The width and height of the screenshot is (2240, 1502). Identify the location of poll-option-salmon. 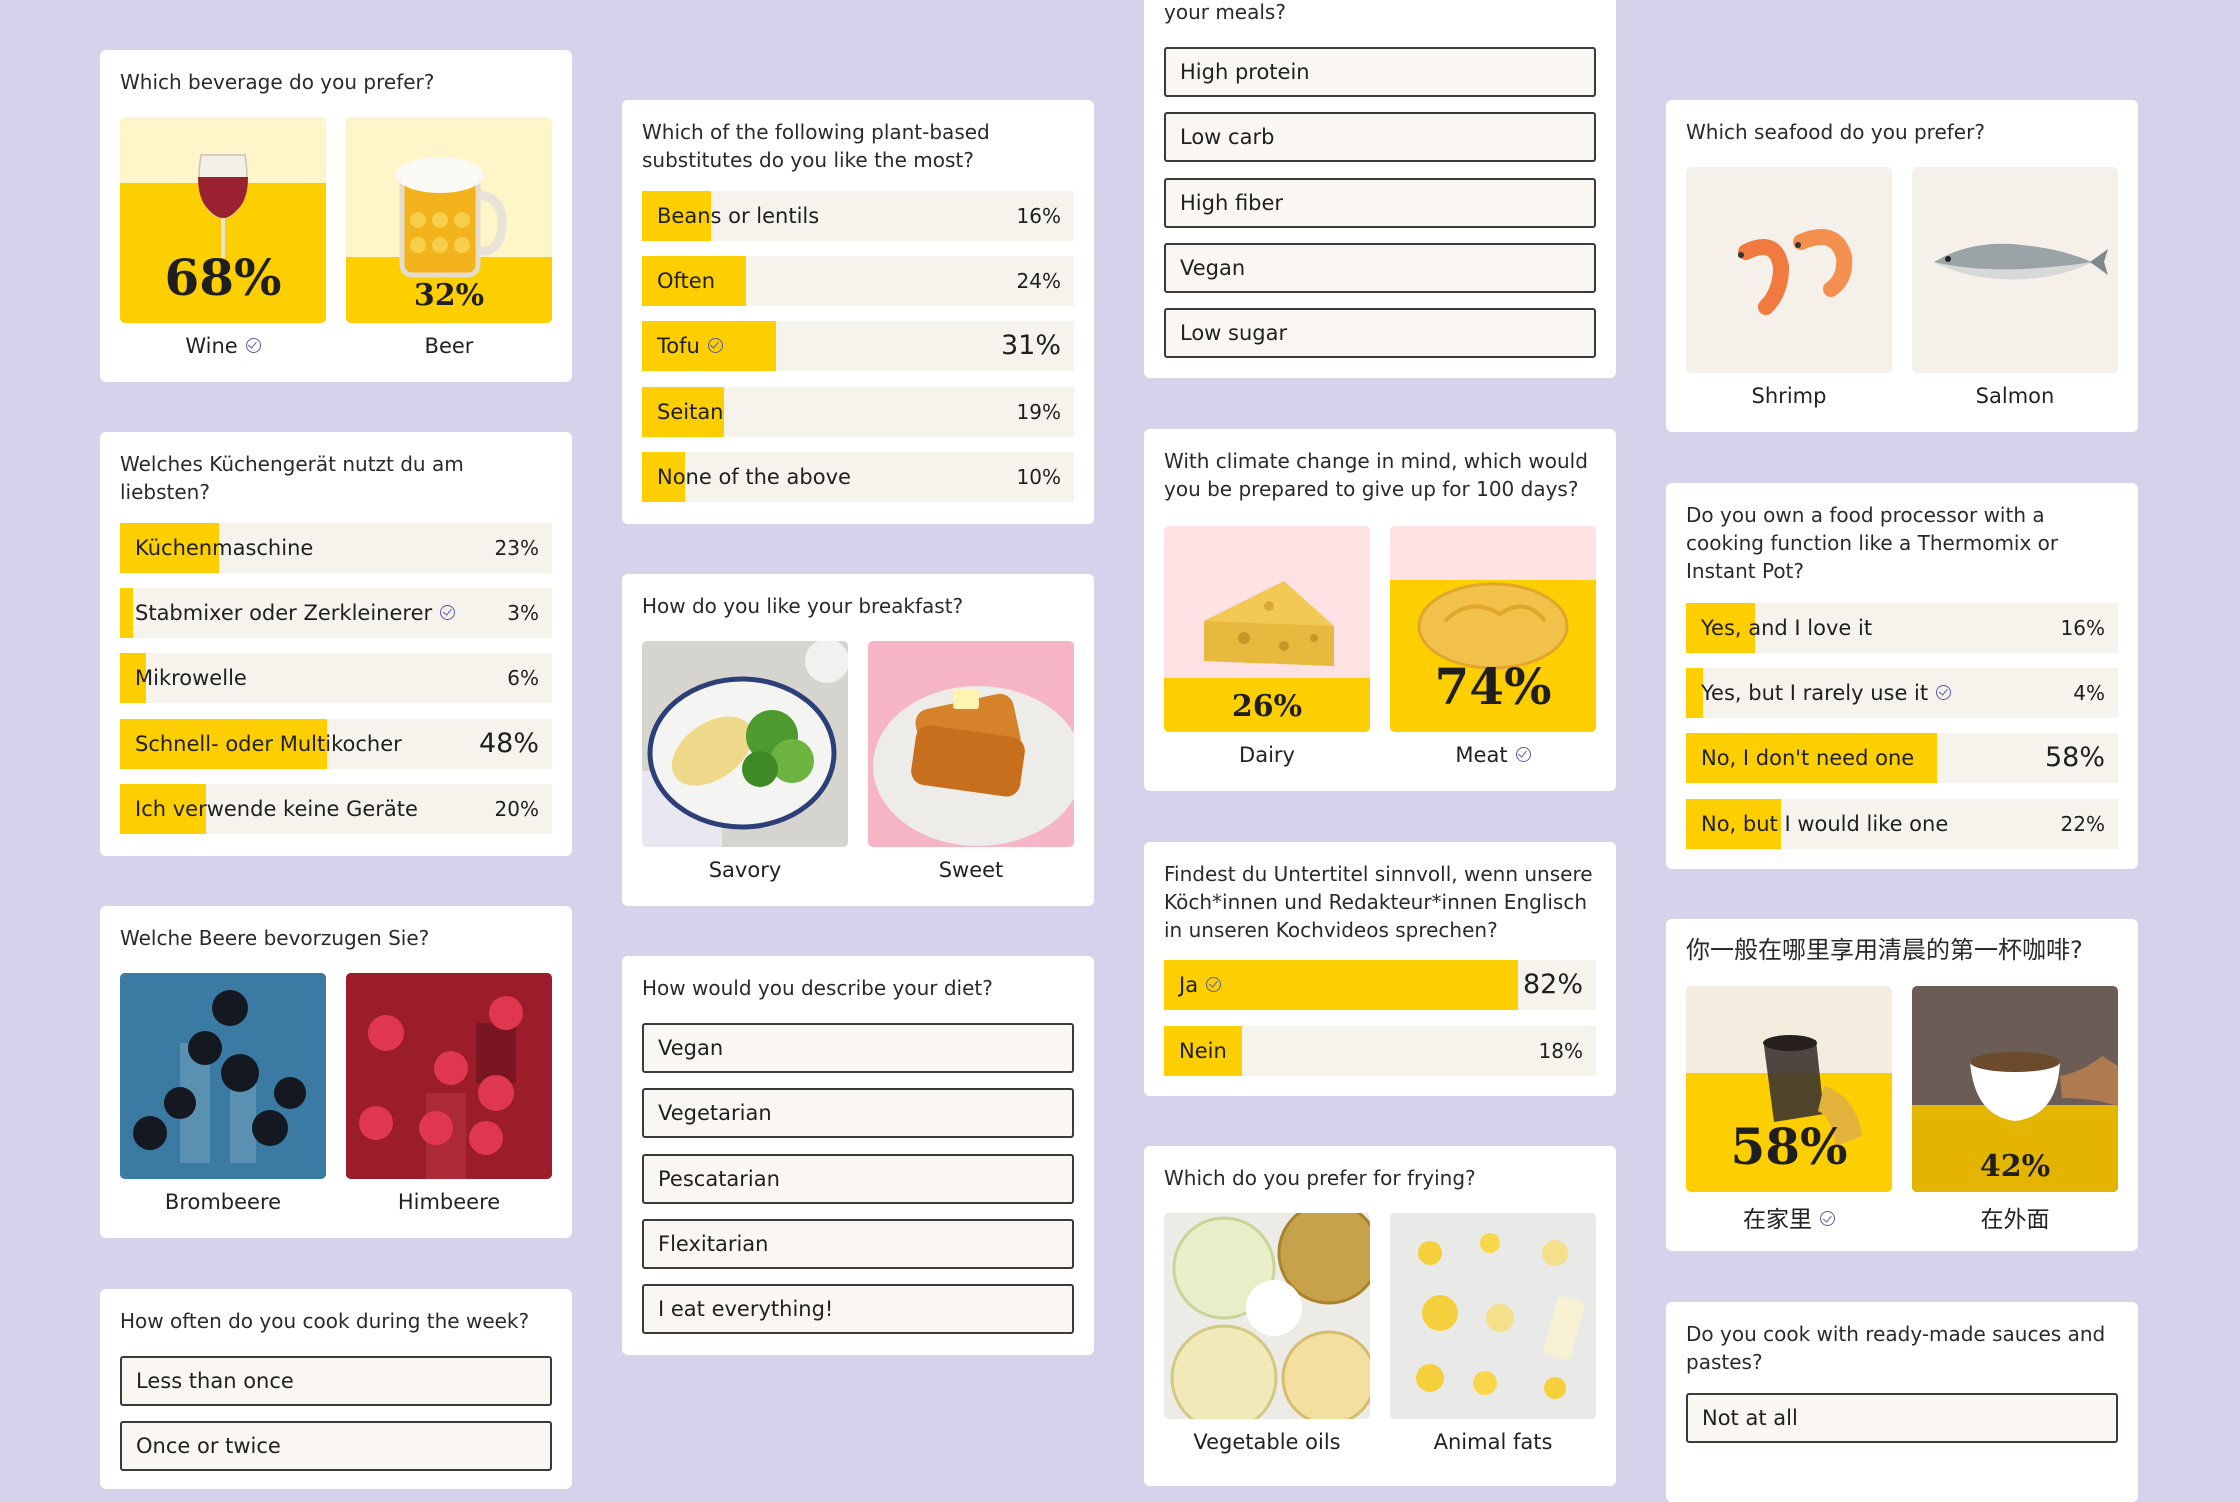
(2015, 270).